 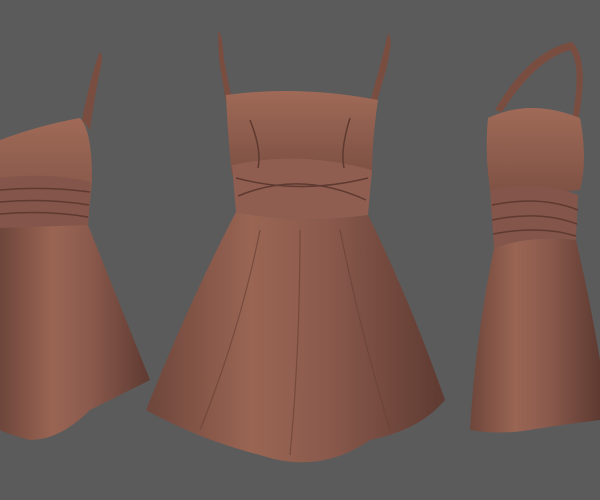 I want to click on waist-pleats, so click(x=534, y=217).